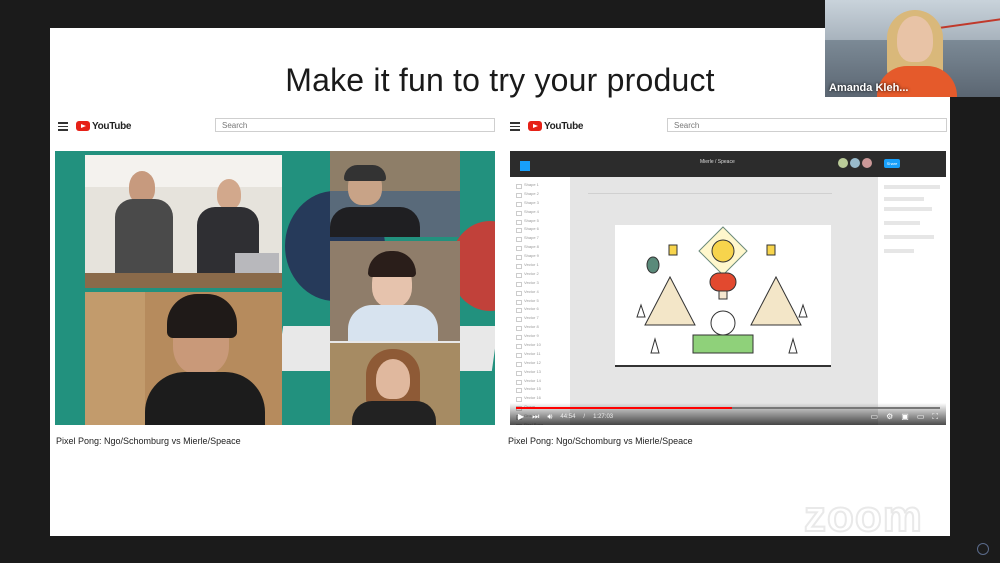 The image size is (1000, 563). I want to click on figma-menu-icon, so click(525, 166).